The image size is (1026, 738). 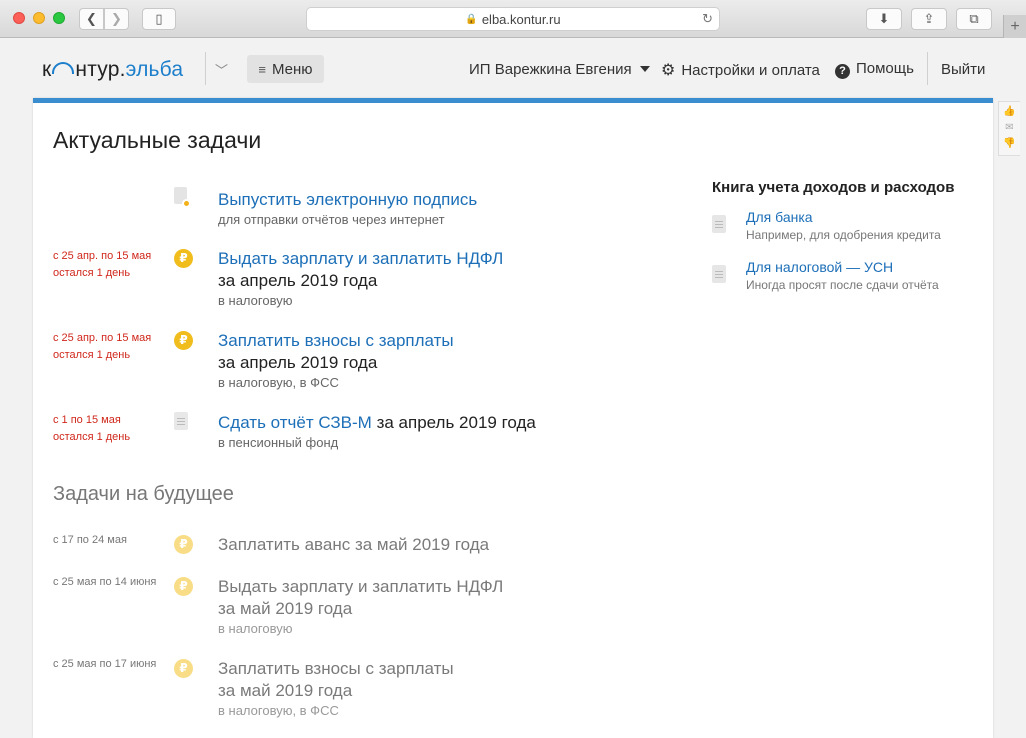 I want to click on help-label: Помощь, so click(x=885, y=68).